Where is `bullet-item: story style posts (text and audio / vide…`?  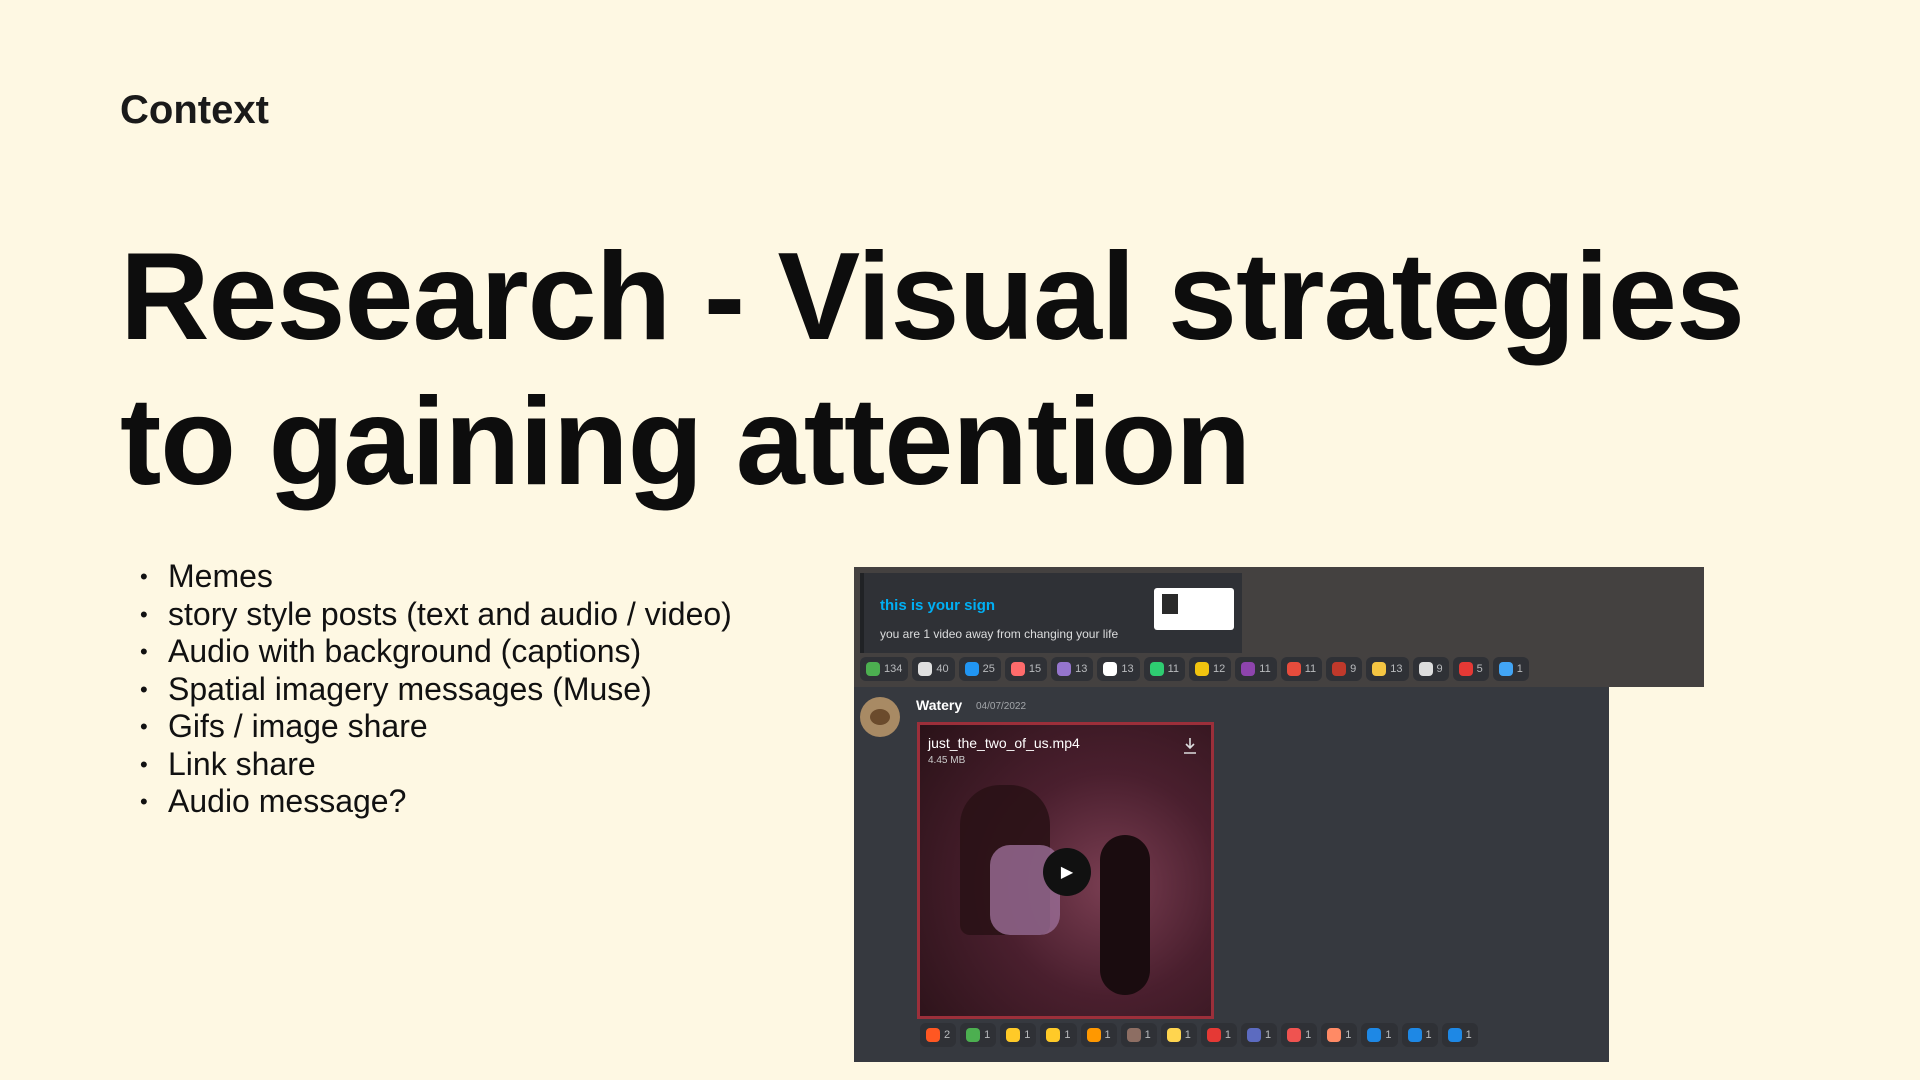 bullet-item: story style posts (text and audio / vide… is located at coordinates (436, 615).